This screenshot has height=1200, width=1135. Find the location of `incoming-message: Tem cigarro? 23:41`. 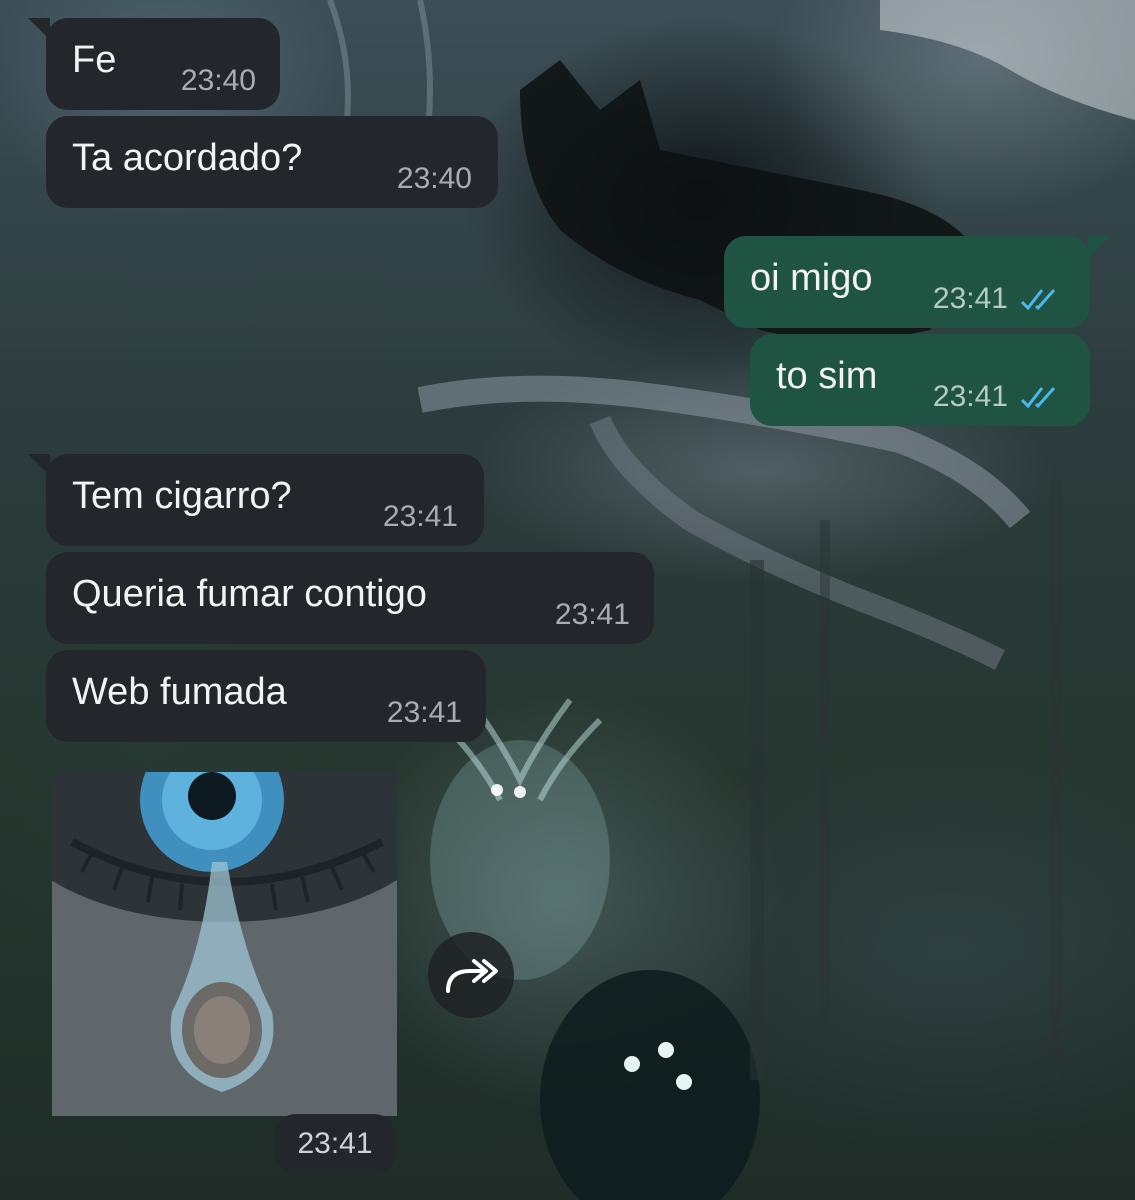

incoming-message: Tem cigarro? 23:41 is located at coordinates (265, 500).